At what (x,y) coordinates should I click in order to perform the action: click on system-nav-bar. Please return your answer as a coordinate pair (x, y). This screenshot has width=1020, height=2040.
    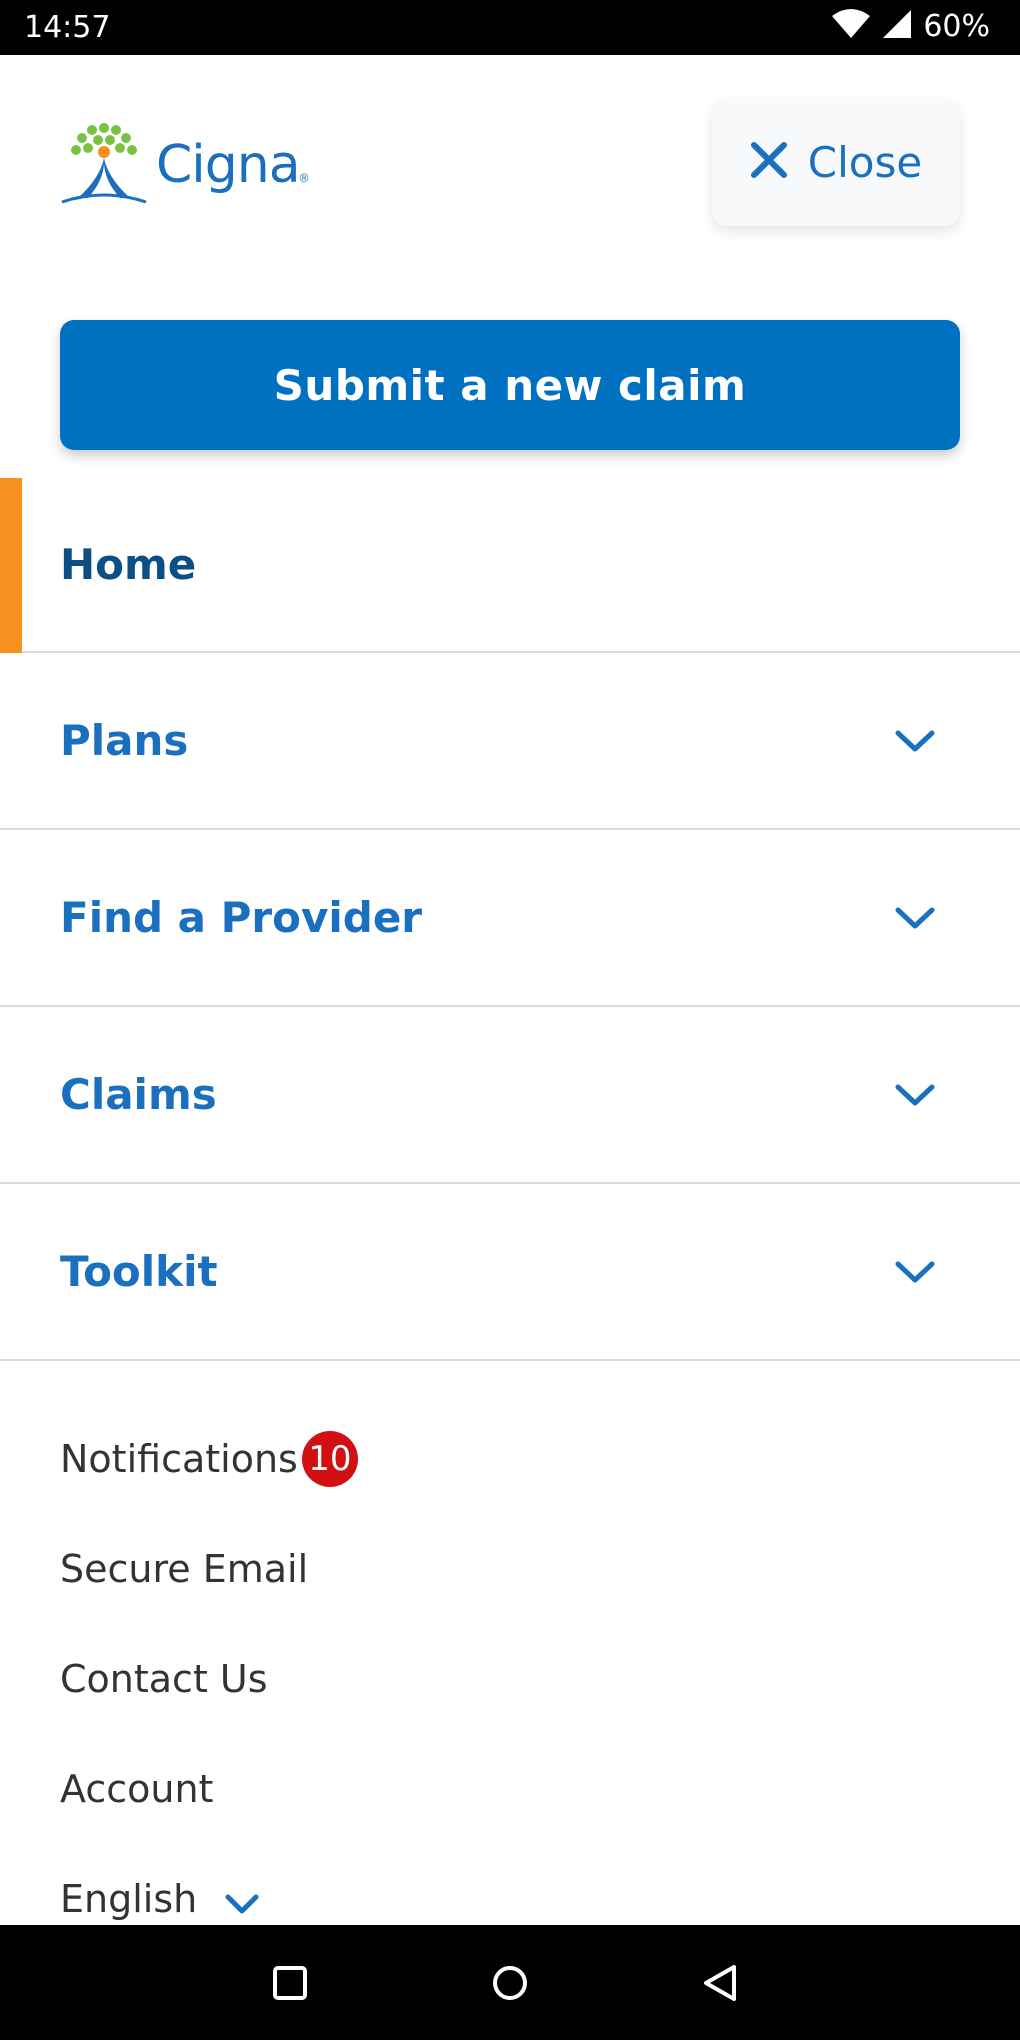
    Looking at the image, I should click on (510, 1982).